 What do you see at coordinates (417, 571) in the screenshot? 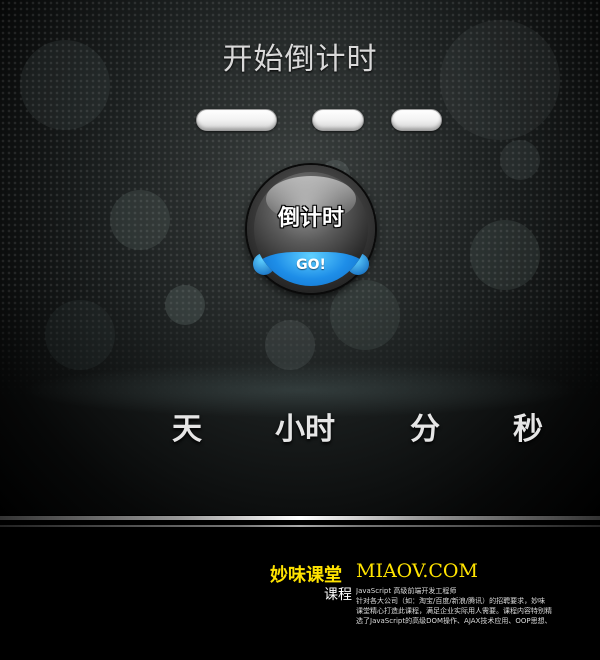
I see `brand-url: MIAOV.COM` at bounding box center [417, 571].